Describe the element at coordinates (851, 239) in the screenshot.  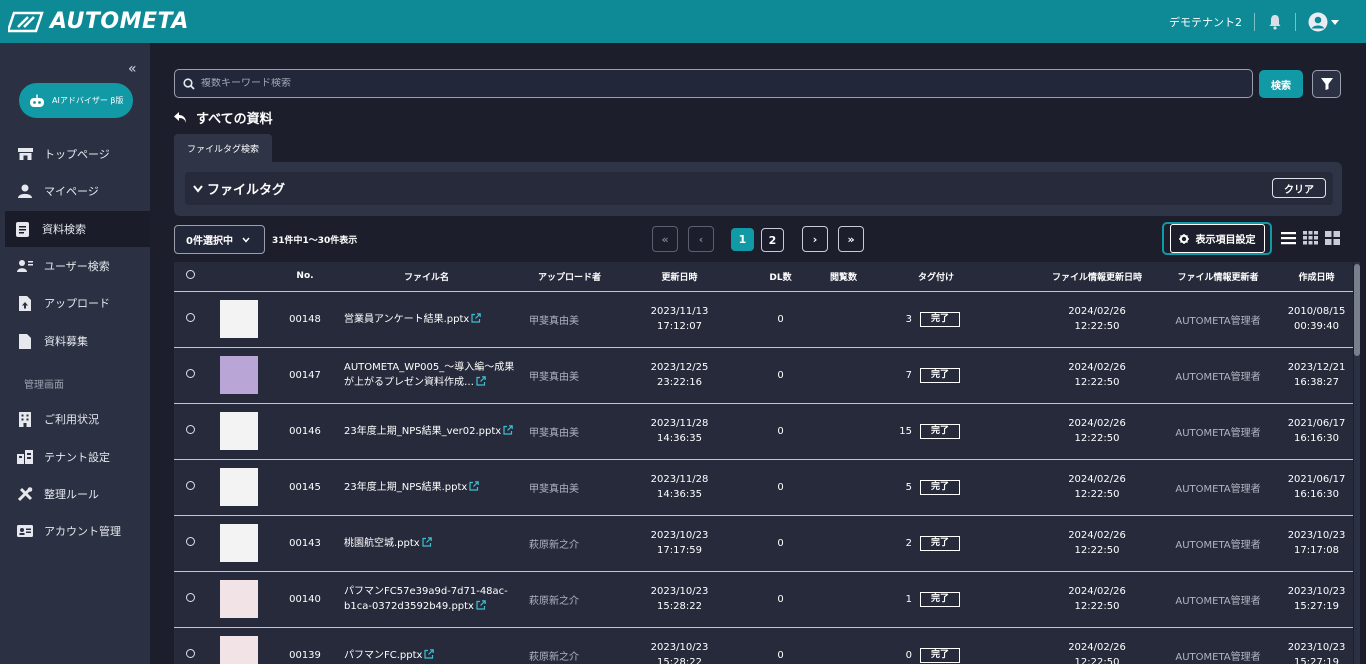
I see `pagination-last: »` at that location.